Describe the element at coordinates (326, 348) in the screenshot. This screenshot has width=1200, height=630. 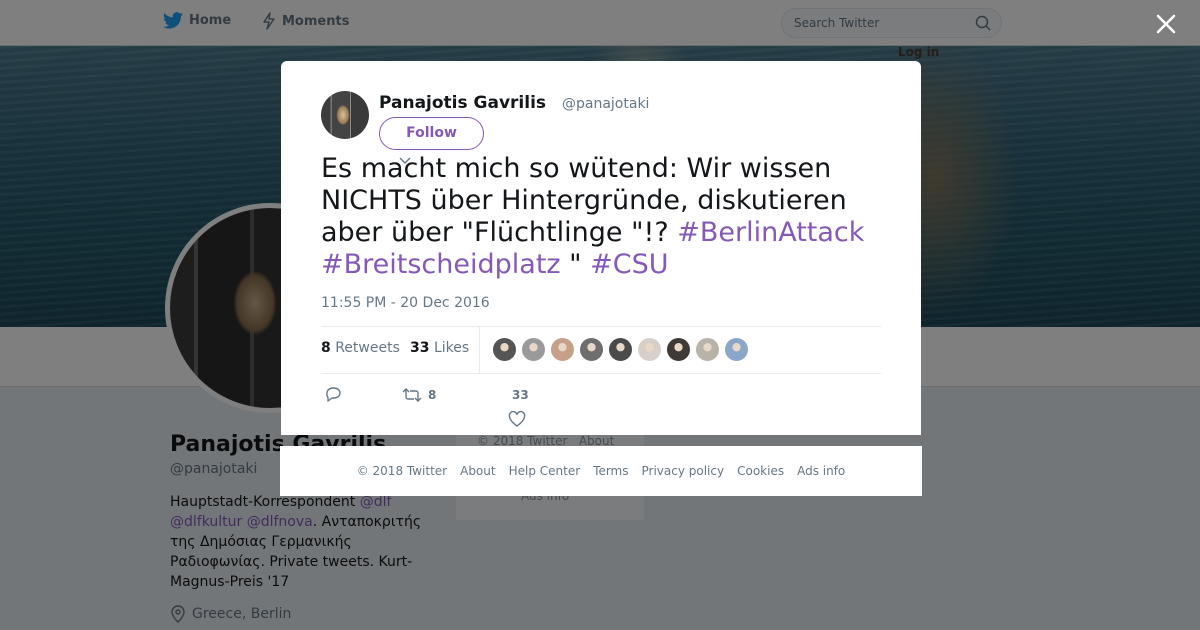
I see `retweets-count: 8` at that location.